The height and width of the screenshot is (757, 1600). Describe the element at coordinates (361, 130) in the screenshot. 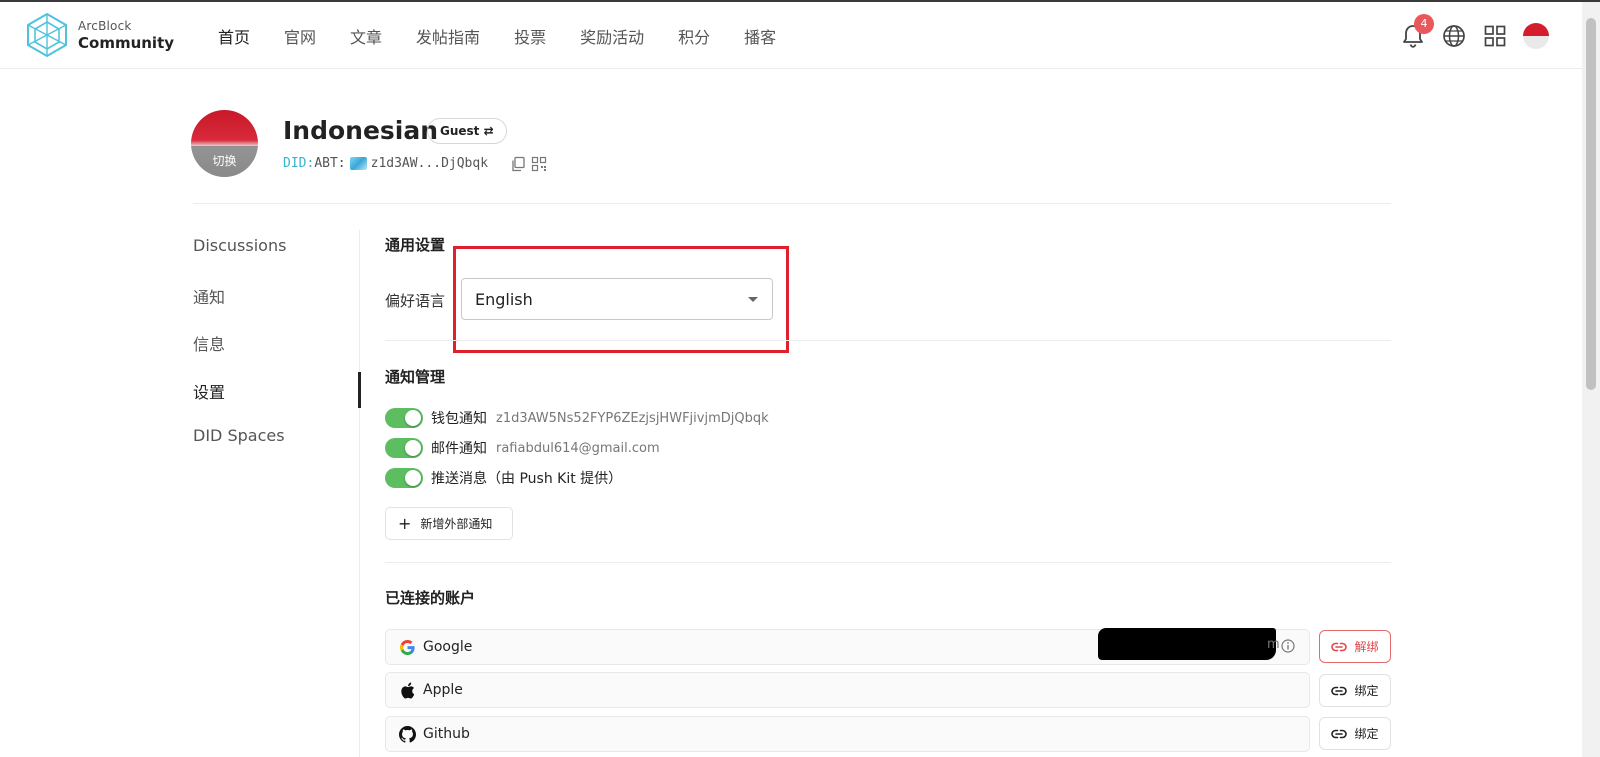

I see `profile-name: Indonesian` at that location.